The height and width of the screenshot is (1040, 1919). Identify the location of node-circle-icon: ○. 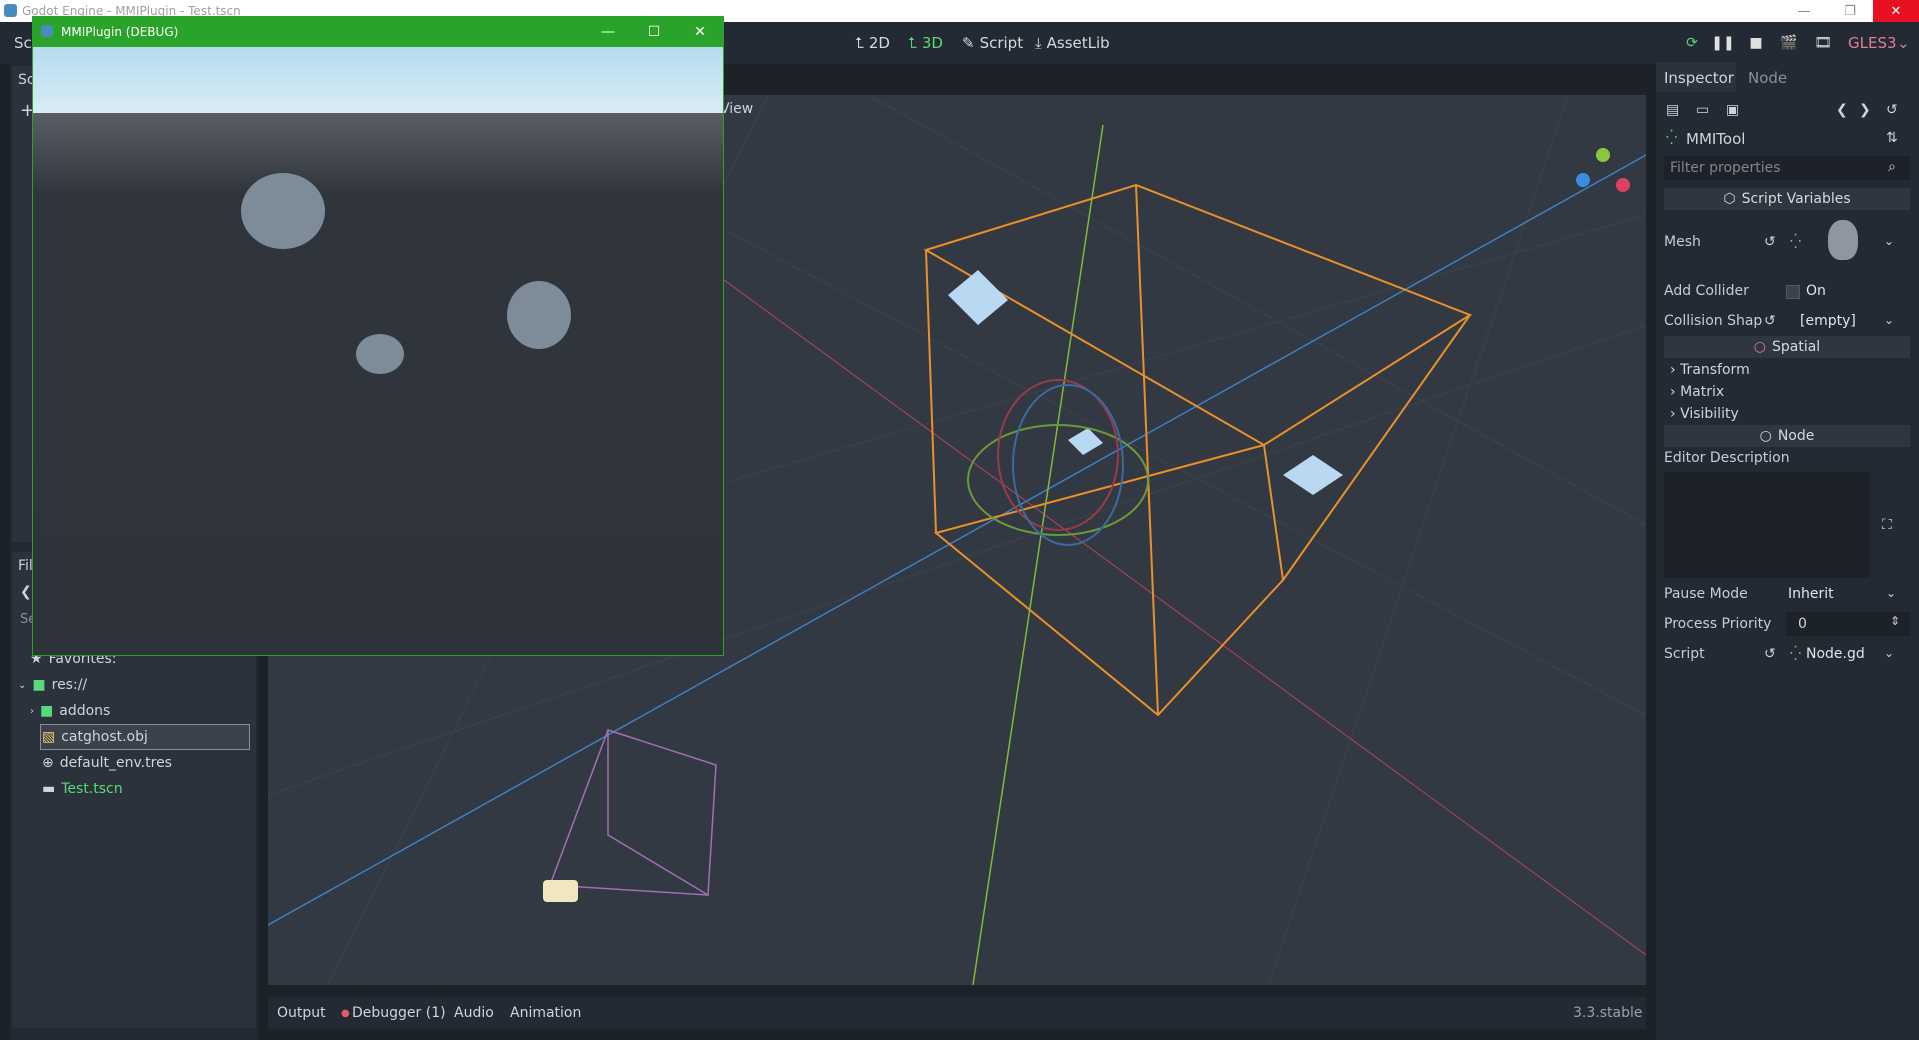
(1765, 436).